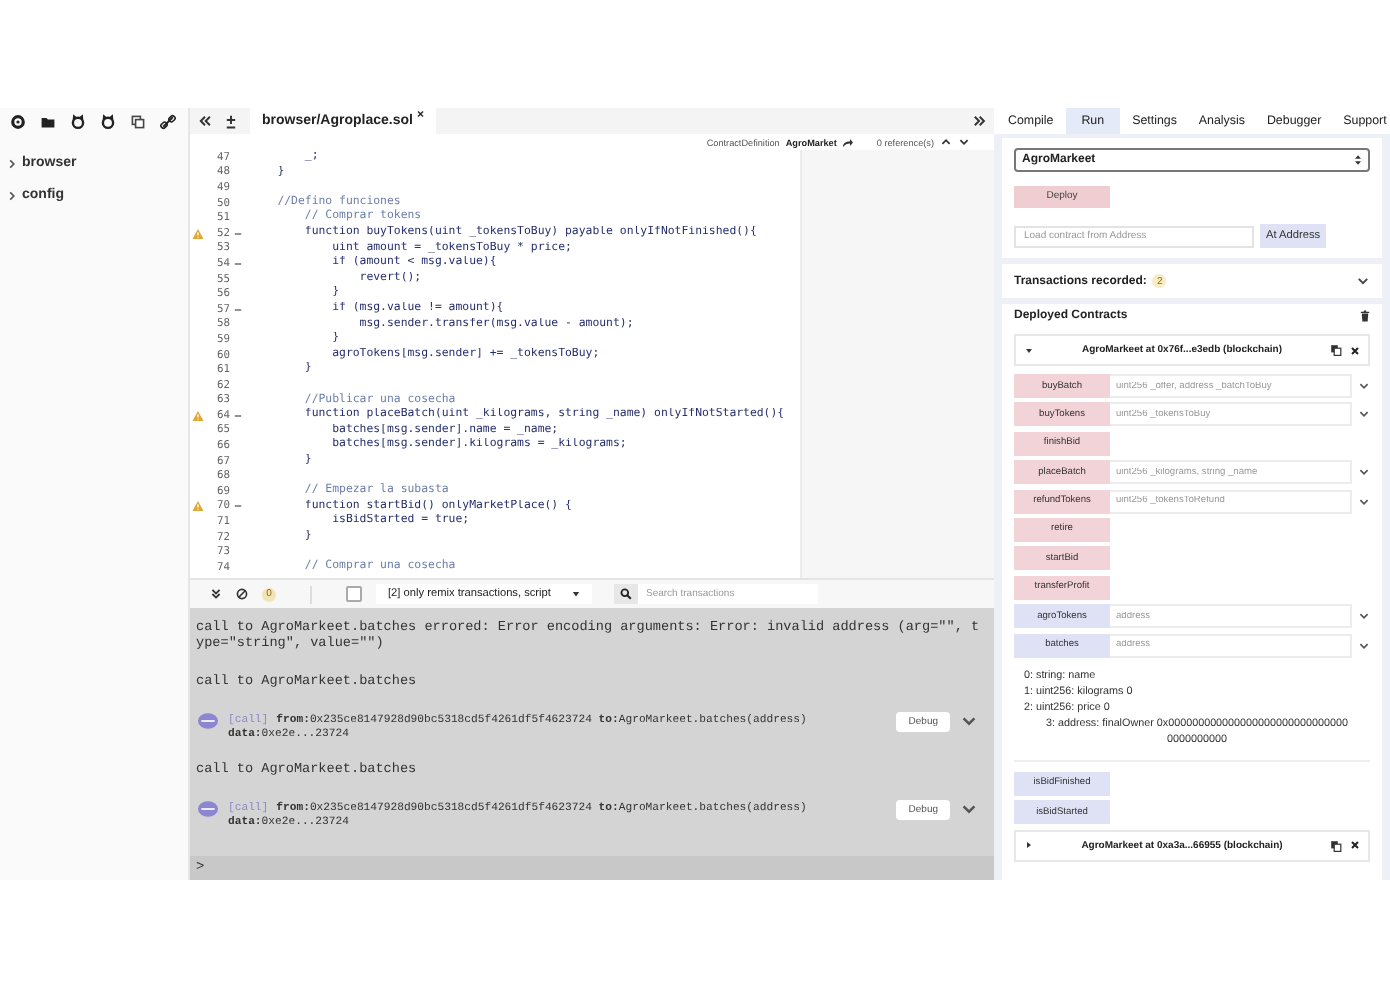 The image size is (1390, 988). Describe the element at coordinates (231, 121) in the screenshot. I see `plus-minus-icon` at that location.